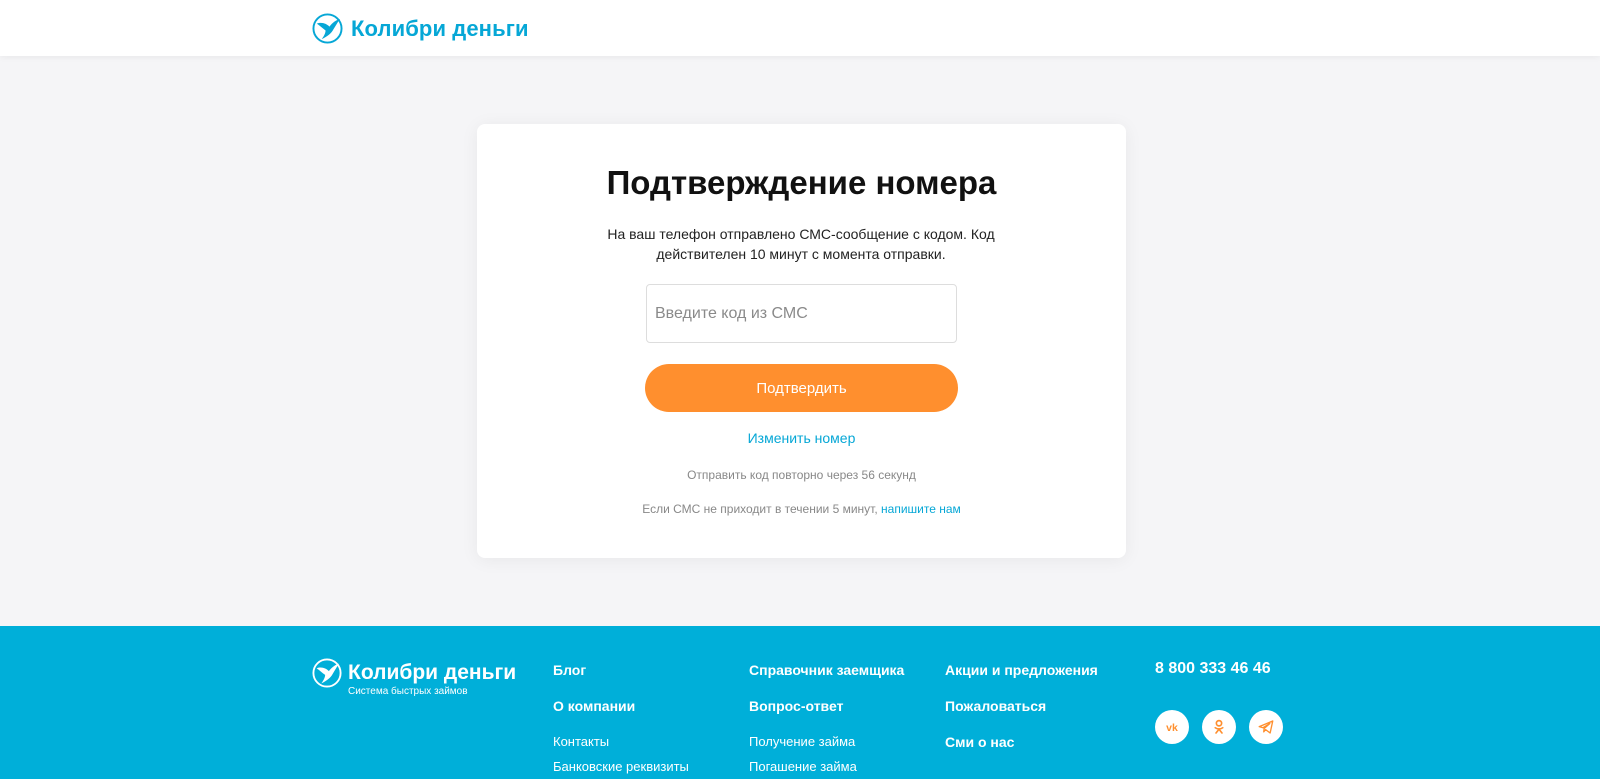 The height and width of the screenshot is (779, 1600). Describe the element at coordinates (621, 670) in the screenshot. I see `footer-link-blog: Блог` at that location.